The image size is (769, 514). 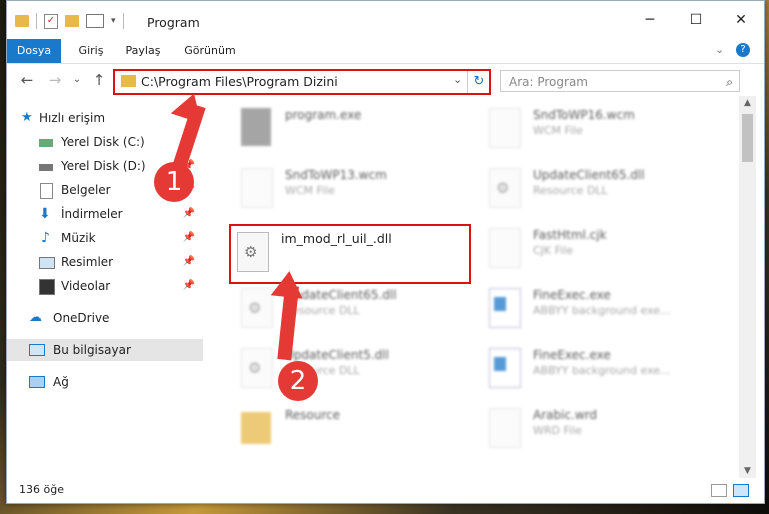 I want to click on documents-icon, so click(x=46, y=191).